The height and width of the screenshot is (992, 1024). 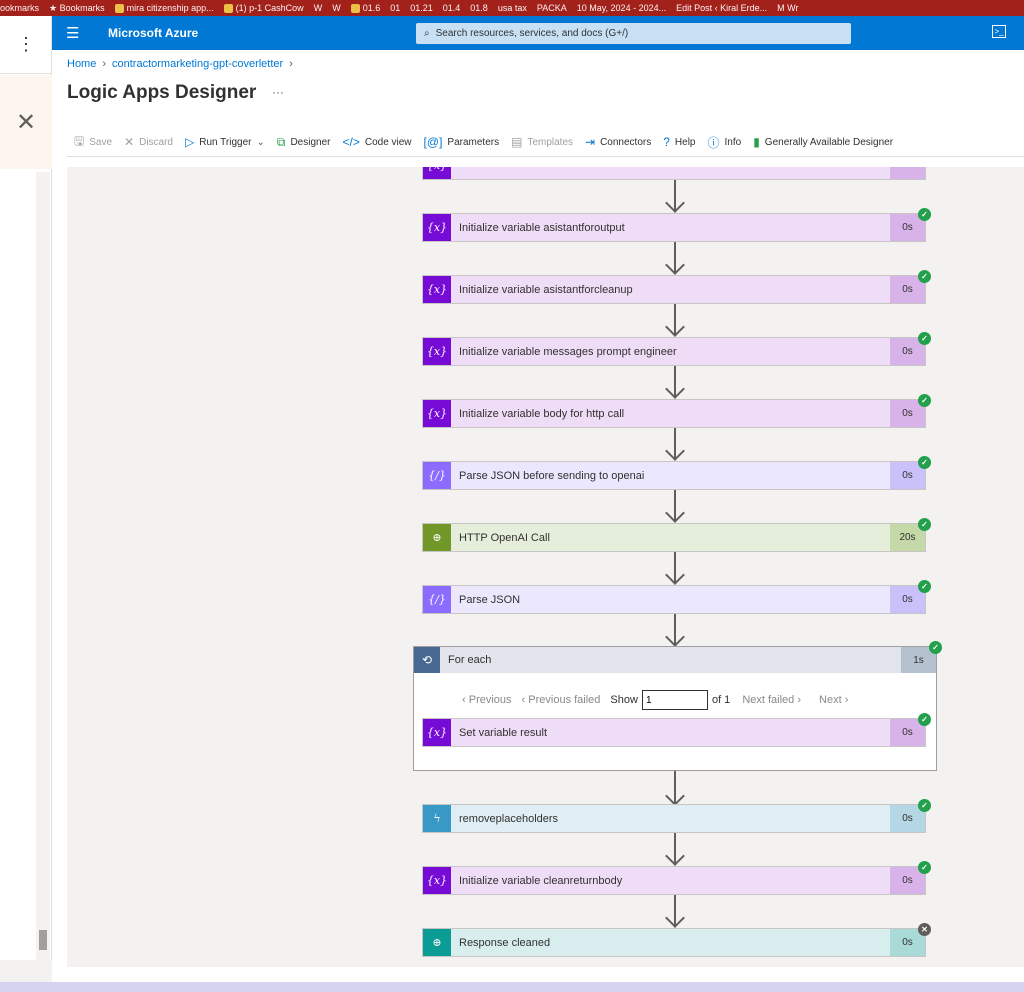 What do you see at coordinates (674, 173) in the screenshot?
I see `previous-step-card: {x}` at bounding box center [674, 173].